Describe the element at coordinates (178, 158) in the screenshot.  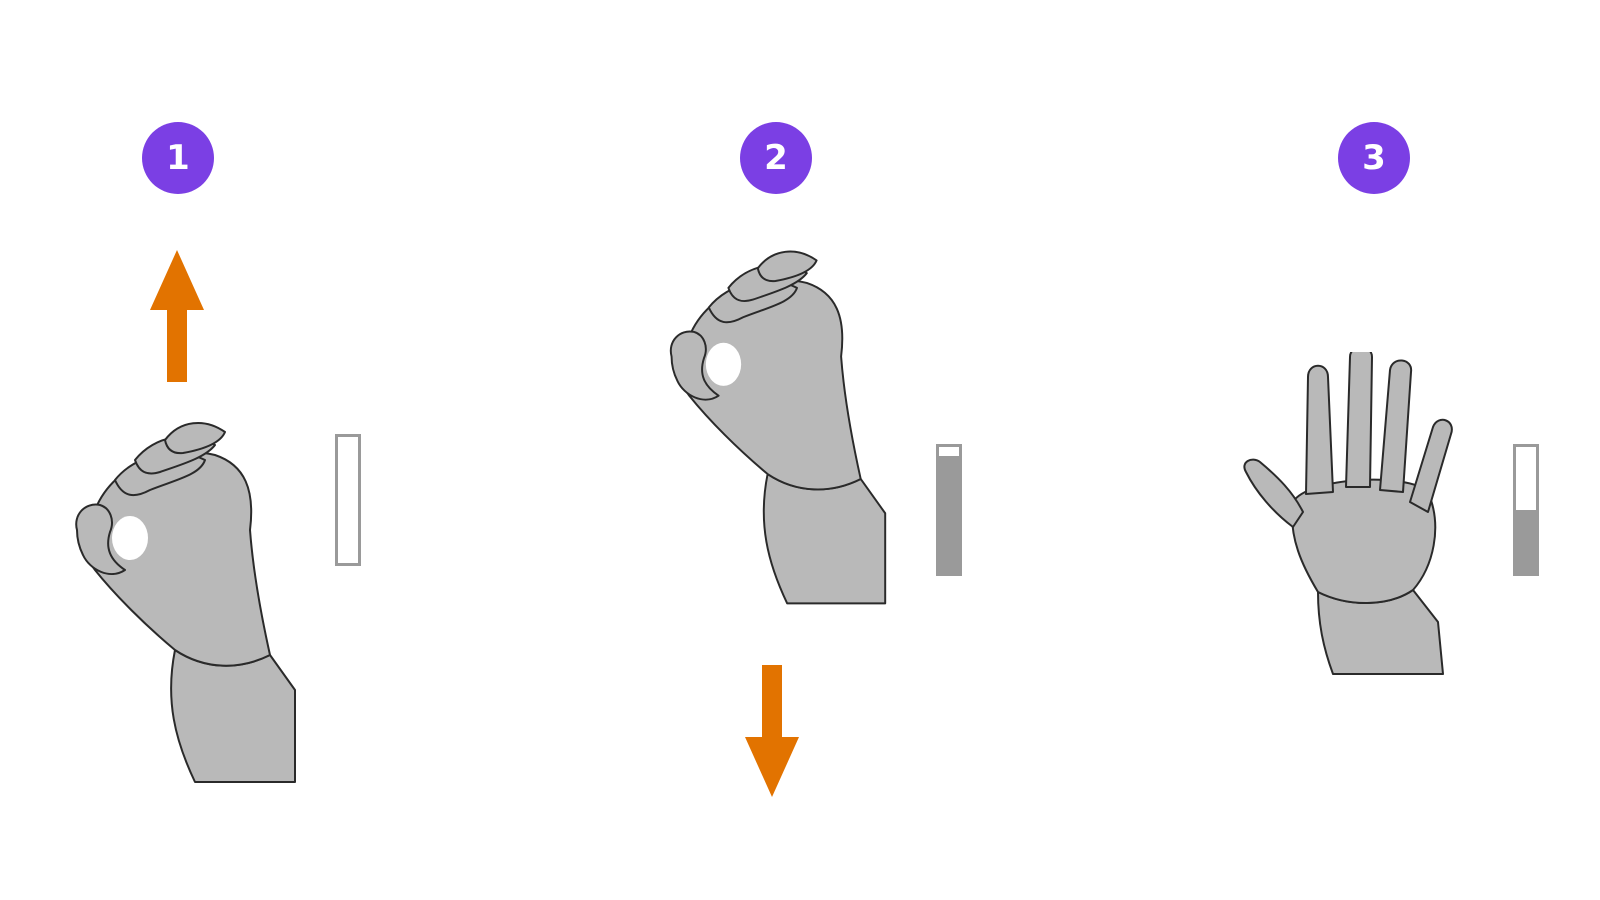
I see `step-1-badge: 1` at that location.